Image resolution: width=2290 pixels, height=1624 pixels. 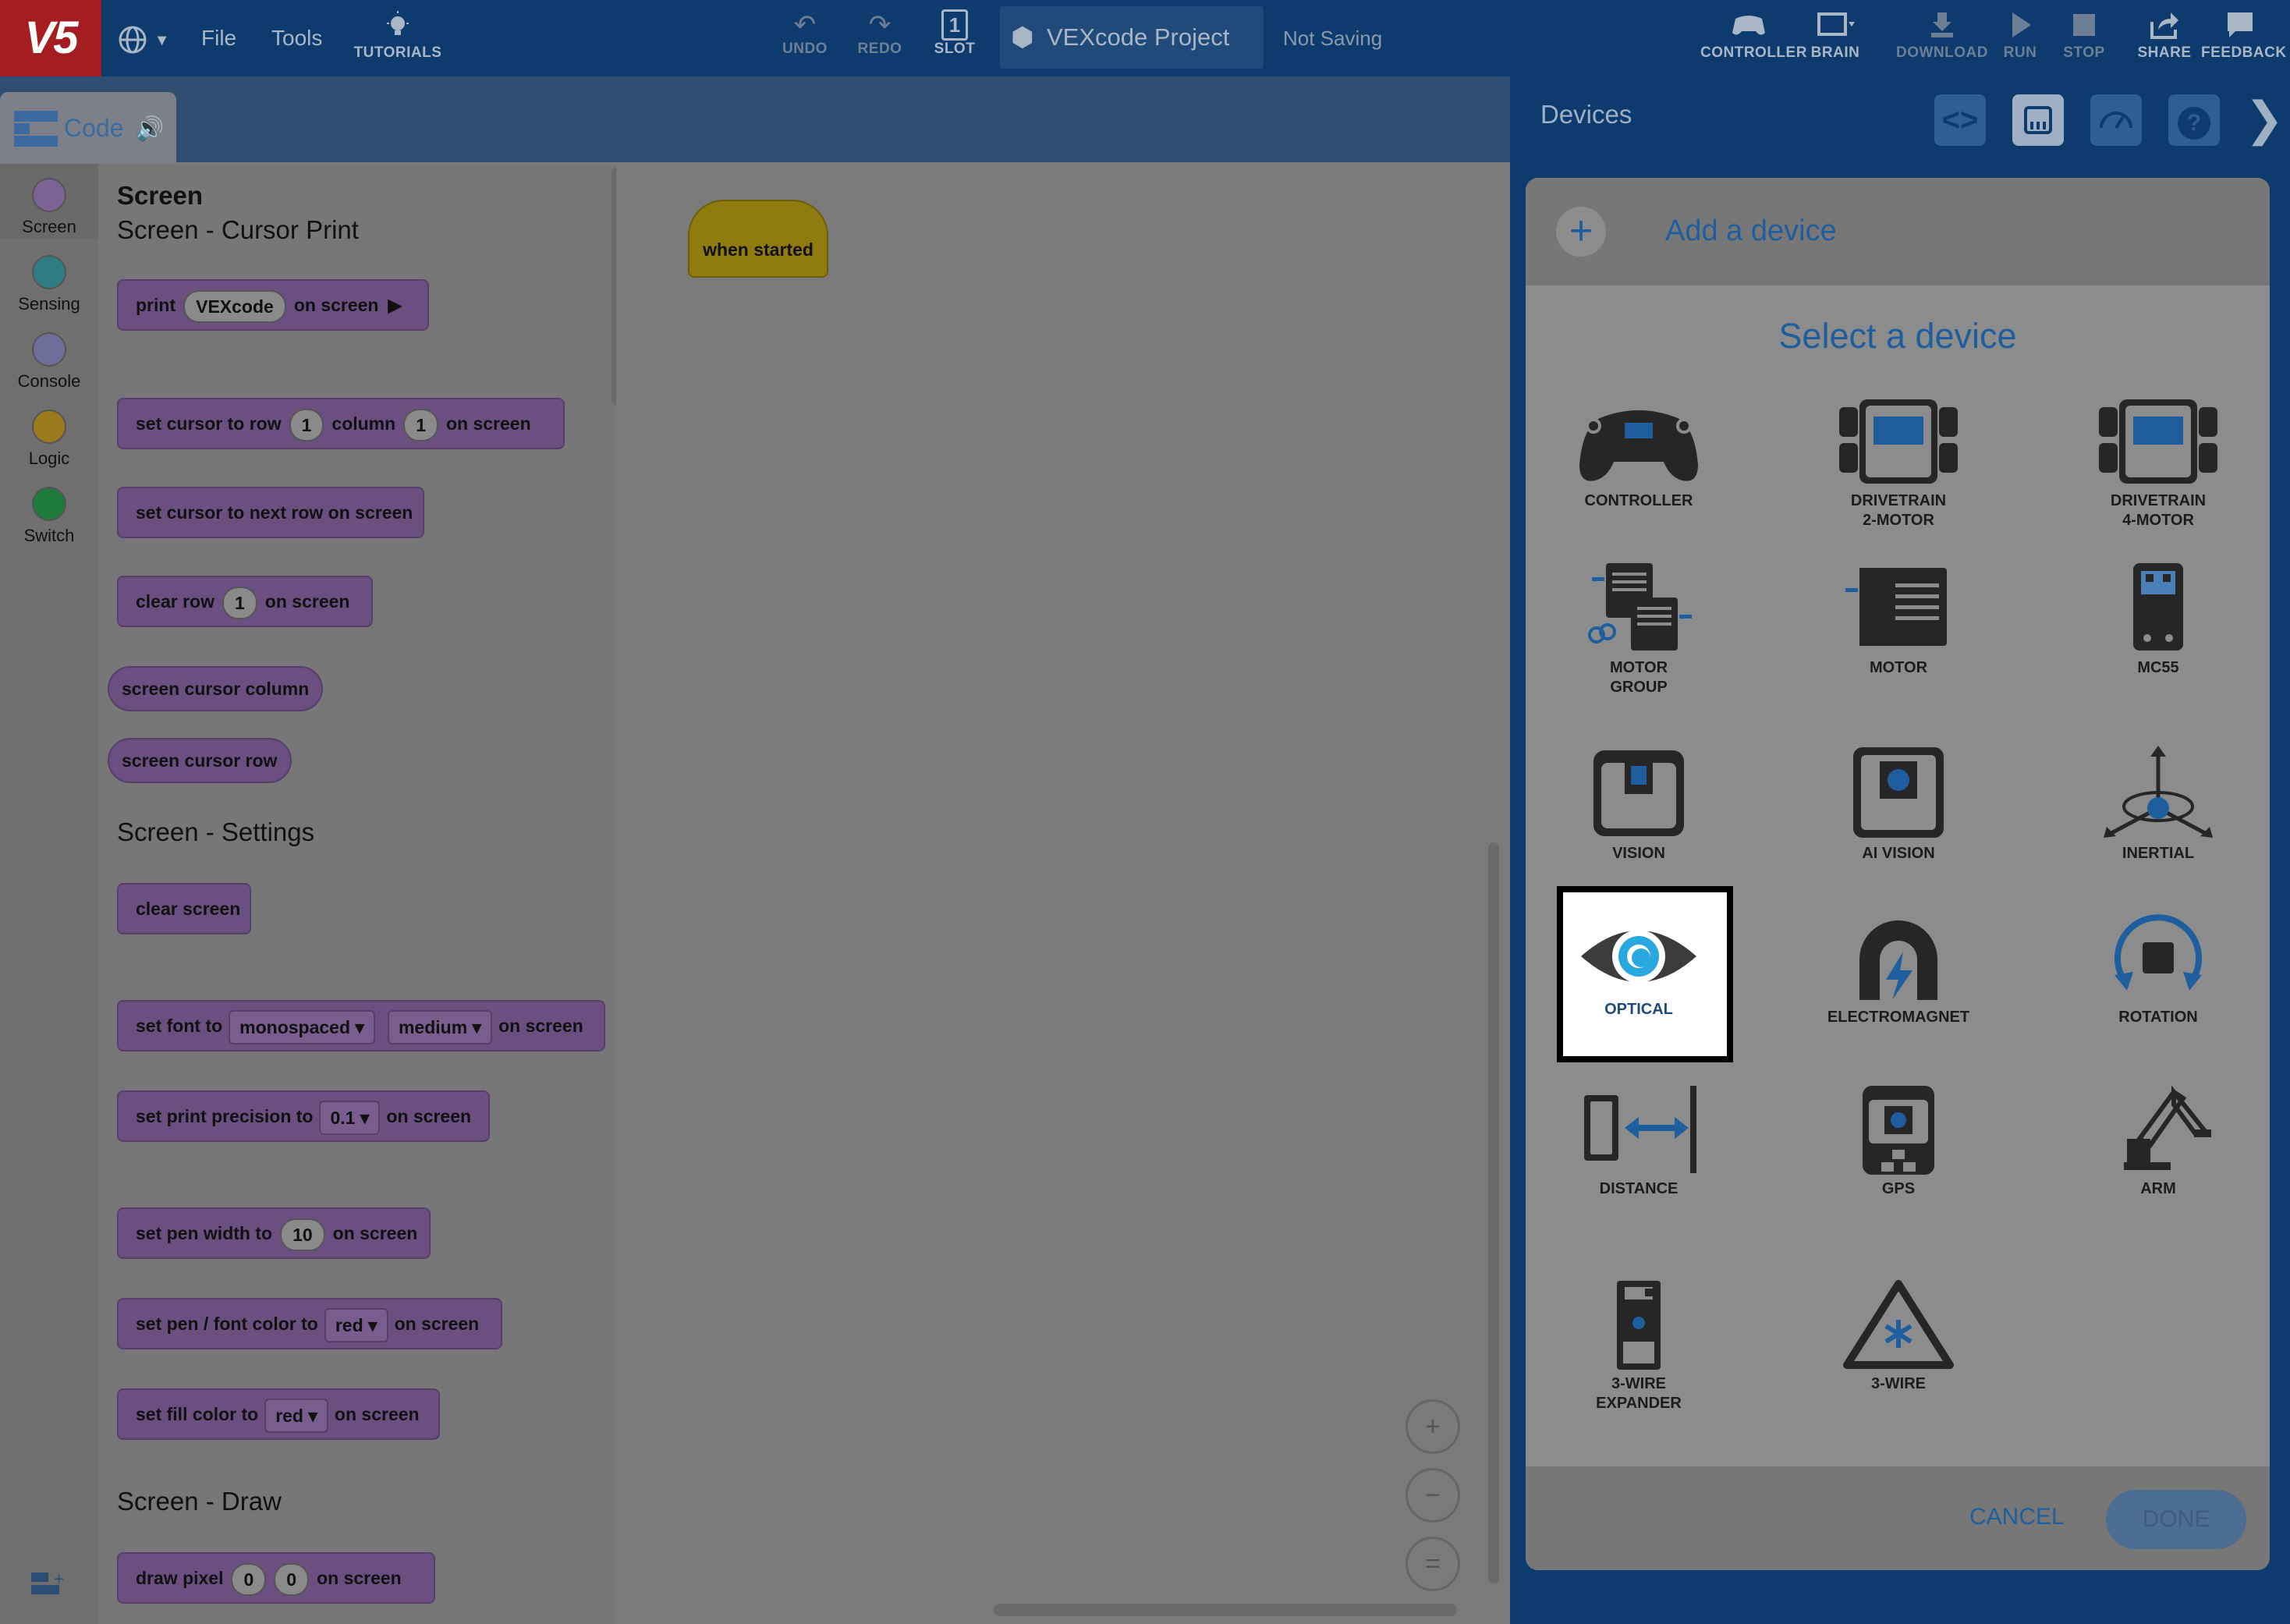 I want to click on file-menu: File, so click(x=218, y=38).